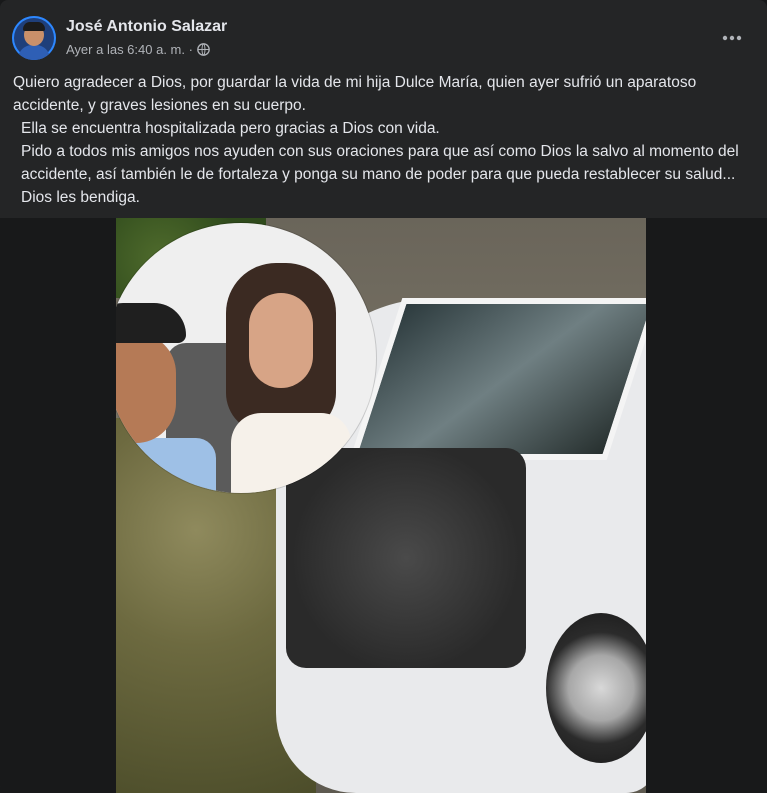  I want to click on girl-face, so click(281, 340).